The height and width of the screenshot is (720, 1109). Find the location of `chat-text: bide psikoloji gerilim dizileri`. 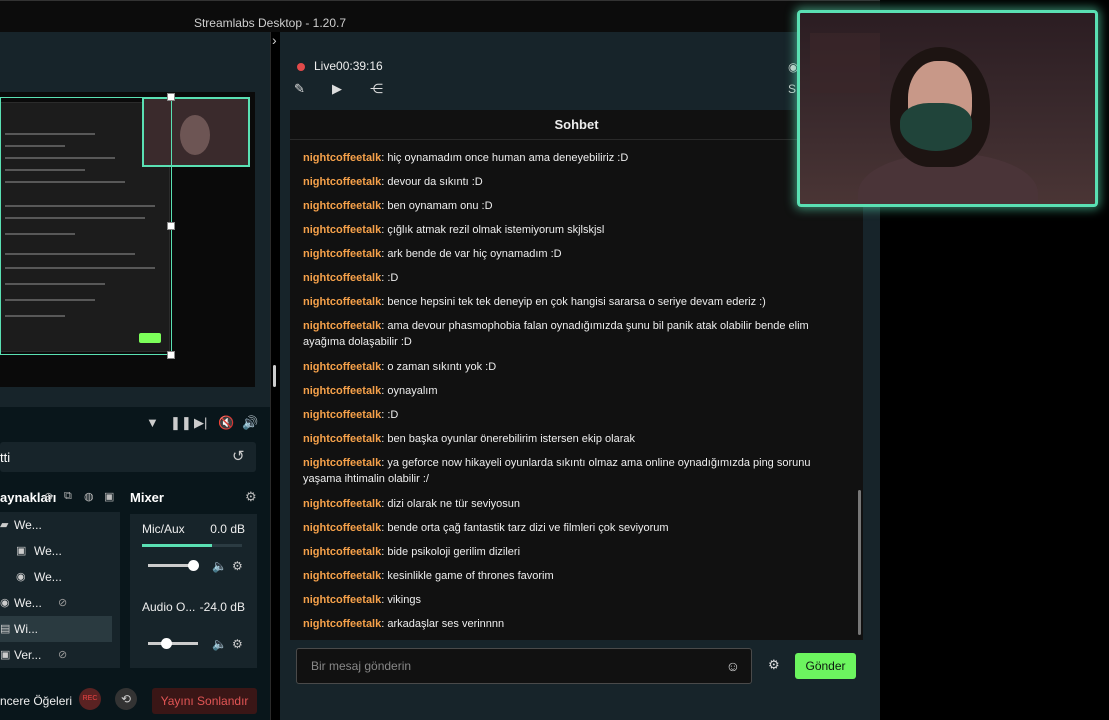

chat-text: bide psikoloji gerilim dizileri is located at coordinates (454, 552).